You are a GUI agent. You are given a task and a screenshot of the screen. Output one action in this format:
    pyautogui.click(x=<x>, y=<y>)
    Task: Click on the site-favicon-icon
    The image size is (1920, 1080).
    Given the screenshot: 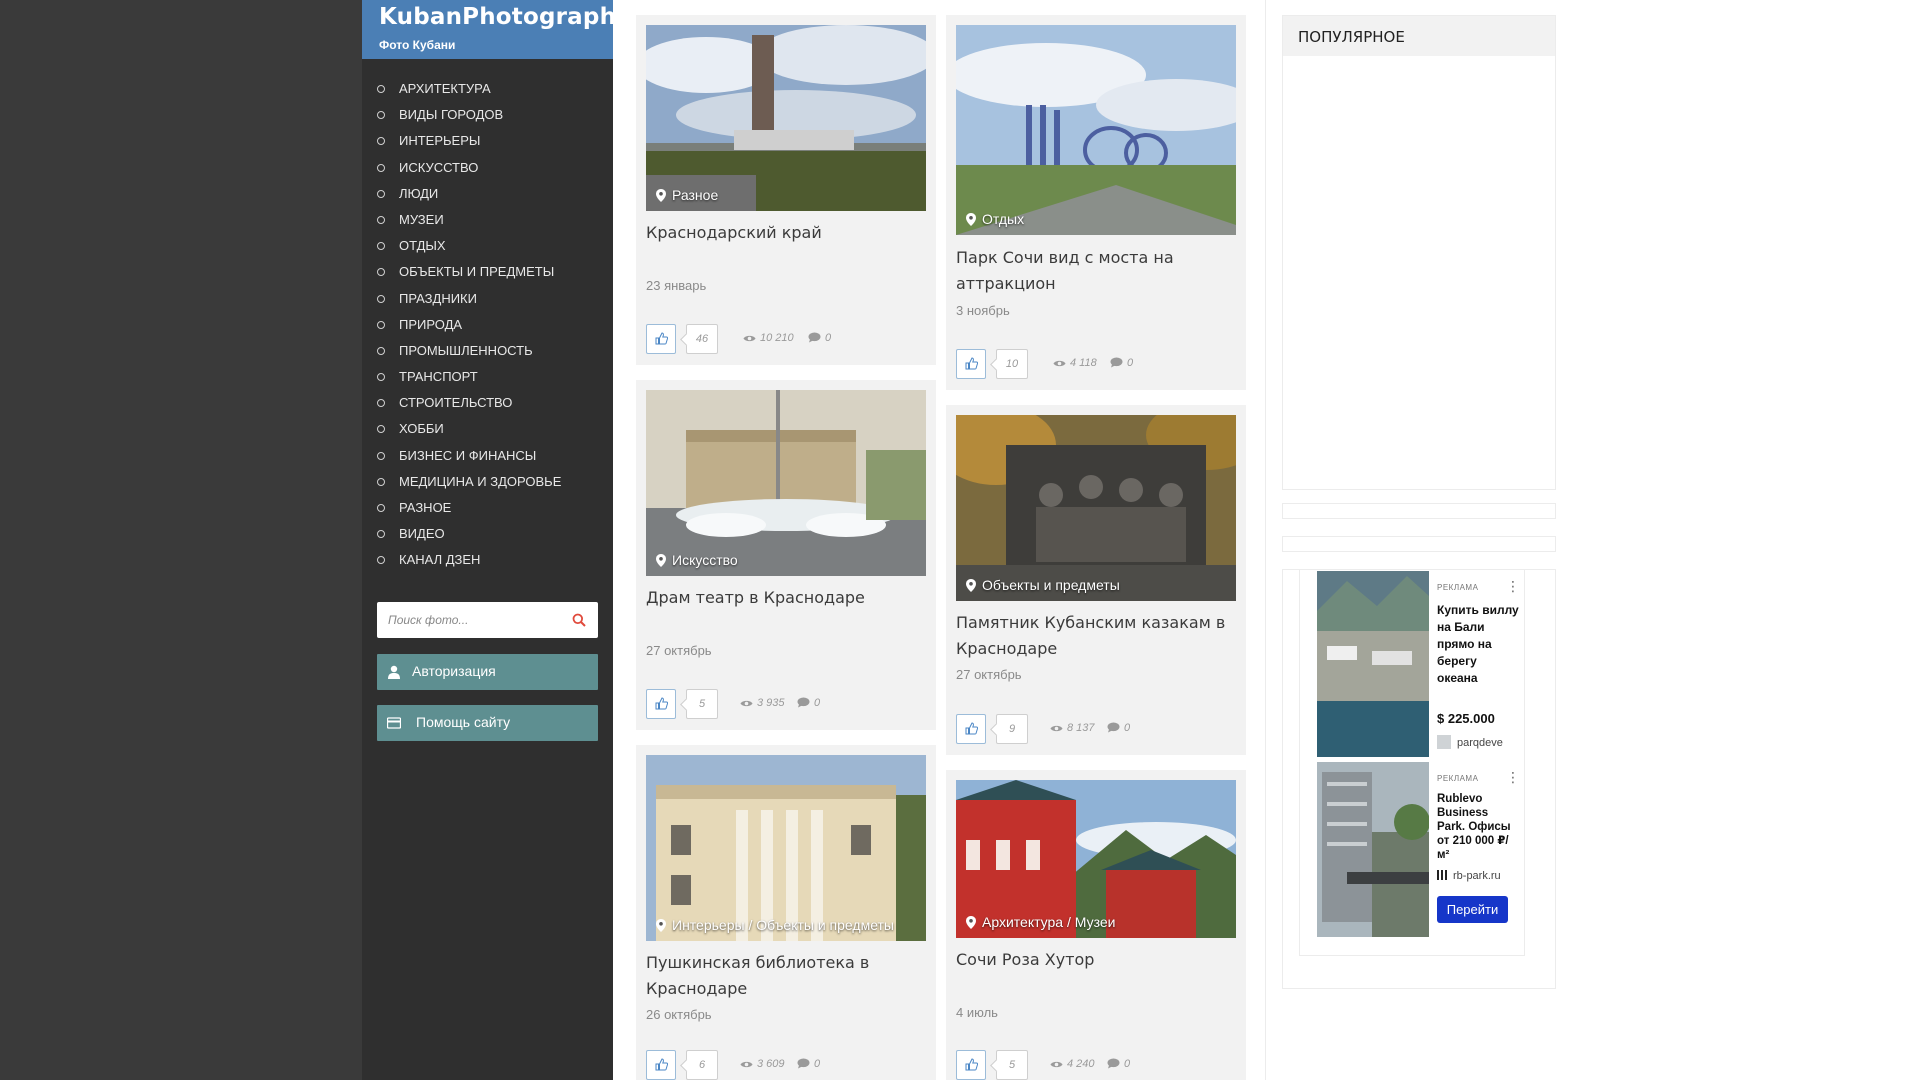 What is the action you would take?
    pyautogui.click(x=1442, y=875)
    